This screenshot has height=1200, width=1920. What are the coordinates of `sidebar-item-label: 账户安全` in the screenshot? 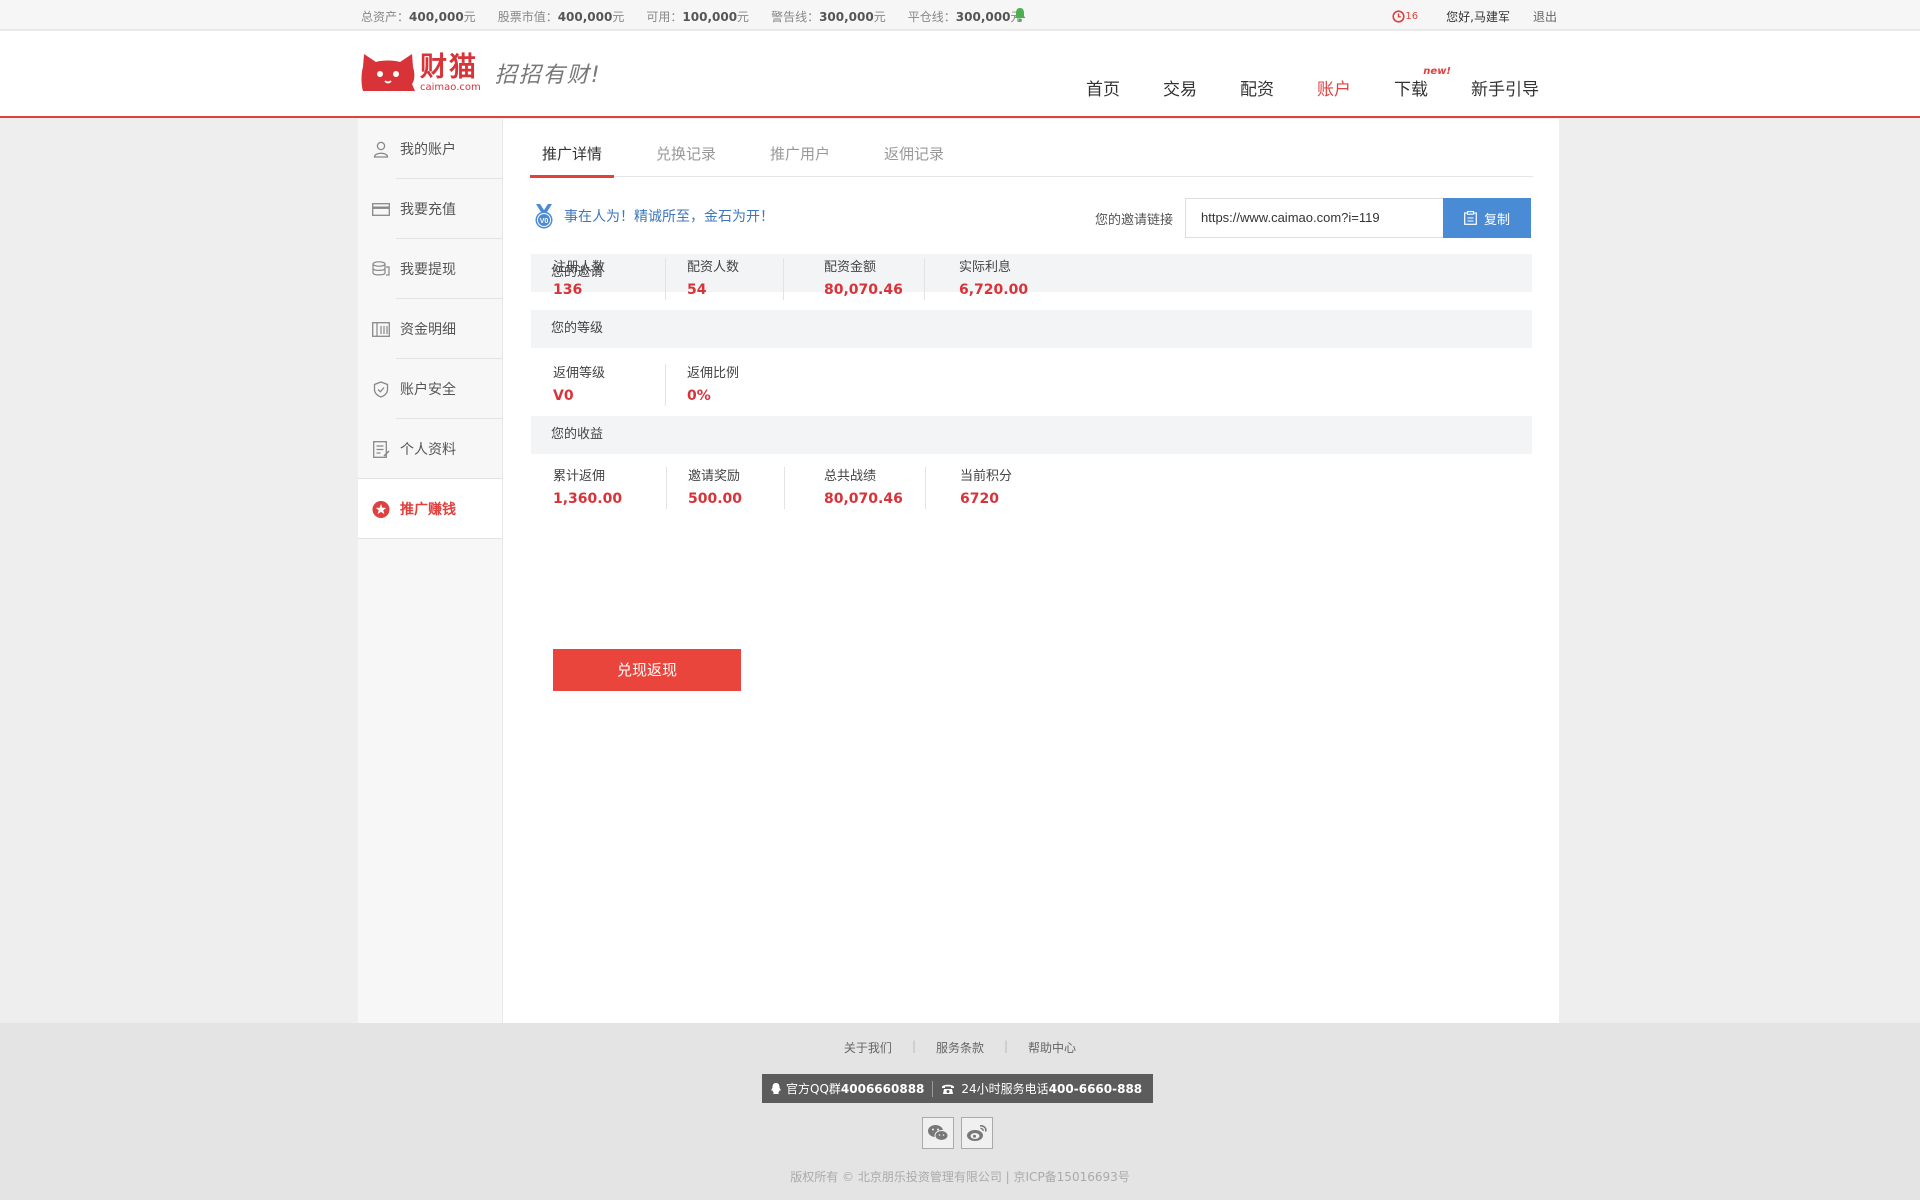 It's located at (428, 390).